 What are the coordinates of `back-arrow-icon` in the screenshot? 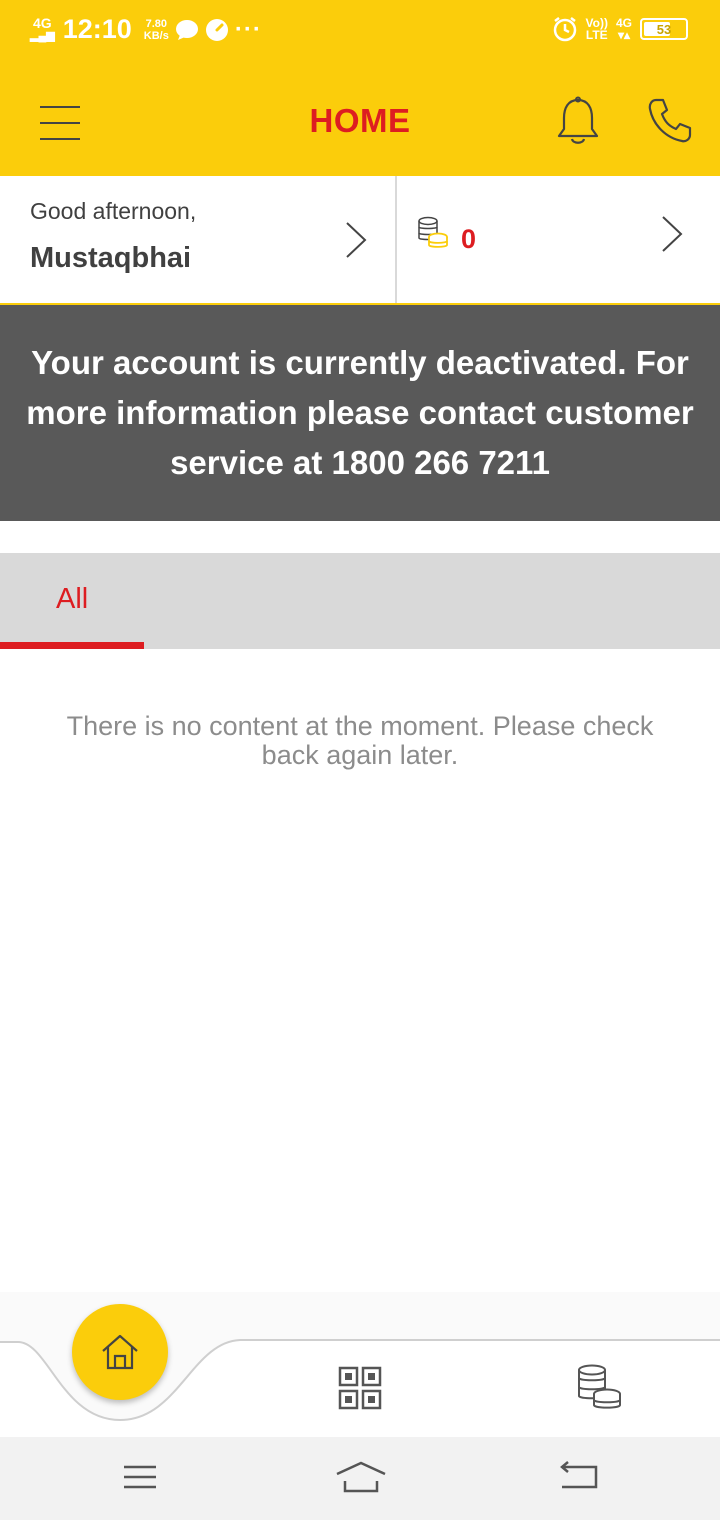 It's located at (579, 1475).